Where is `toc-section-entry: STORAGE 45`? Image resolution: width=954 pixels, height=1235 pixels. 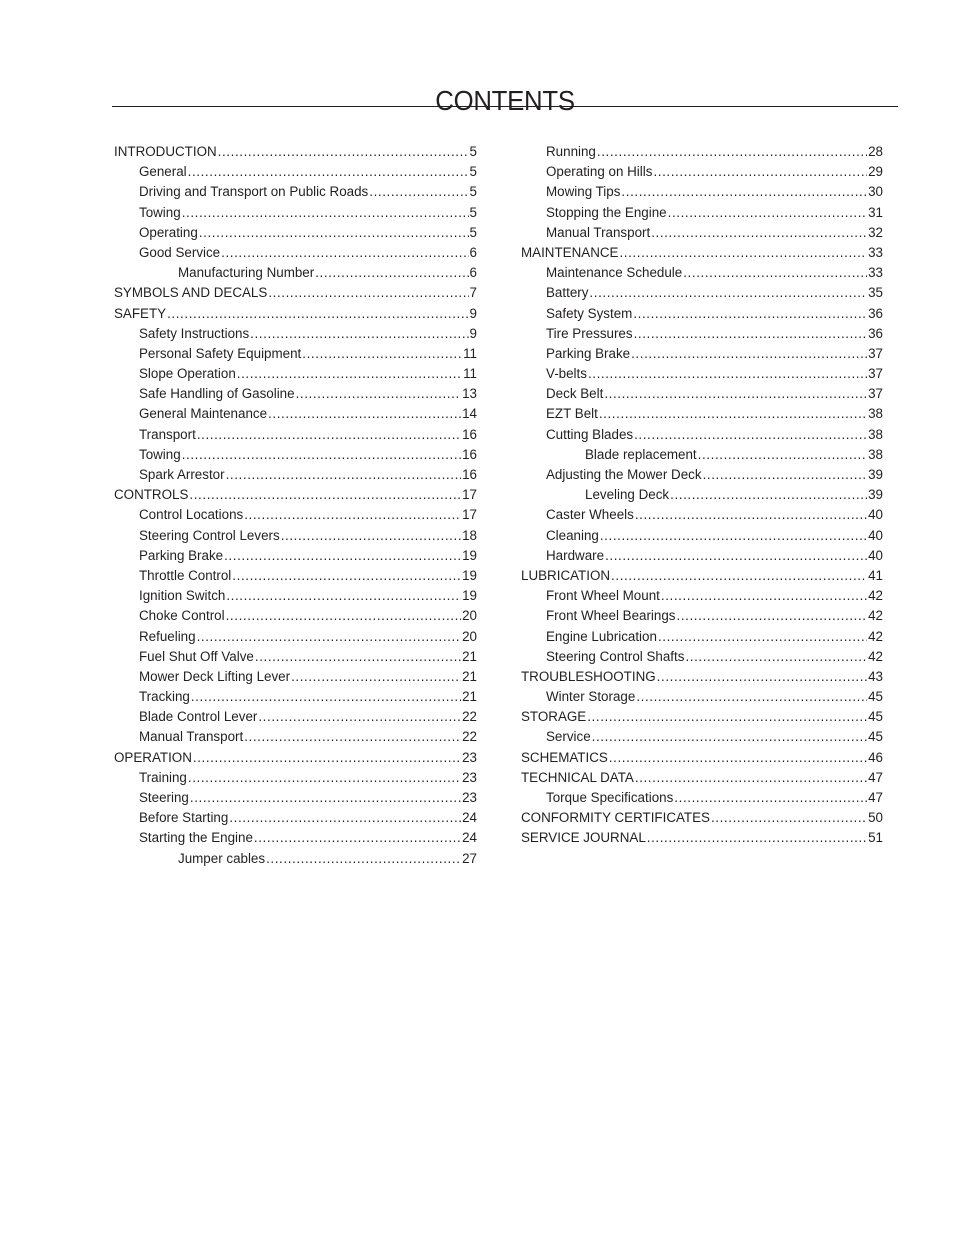
toc-section-entry: STORAGE 45 is located at coordinates (702, 717).